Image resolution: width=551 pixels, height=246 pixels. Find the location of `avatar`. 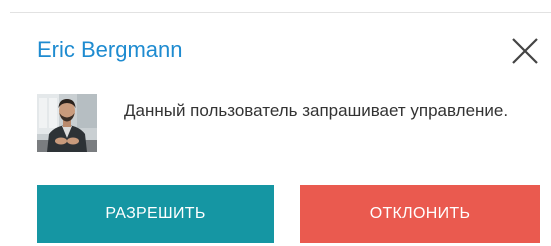

avatar is located at coordinates (67, 123).